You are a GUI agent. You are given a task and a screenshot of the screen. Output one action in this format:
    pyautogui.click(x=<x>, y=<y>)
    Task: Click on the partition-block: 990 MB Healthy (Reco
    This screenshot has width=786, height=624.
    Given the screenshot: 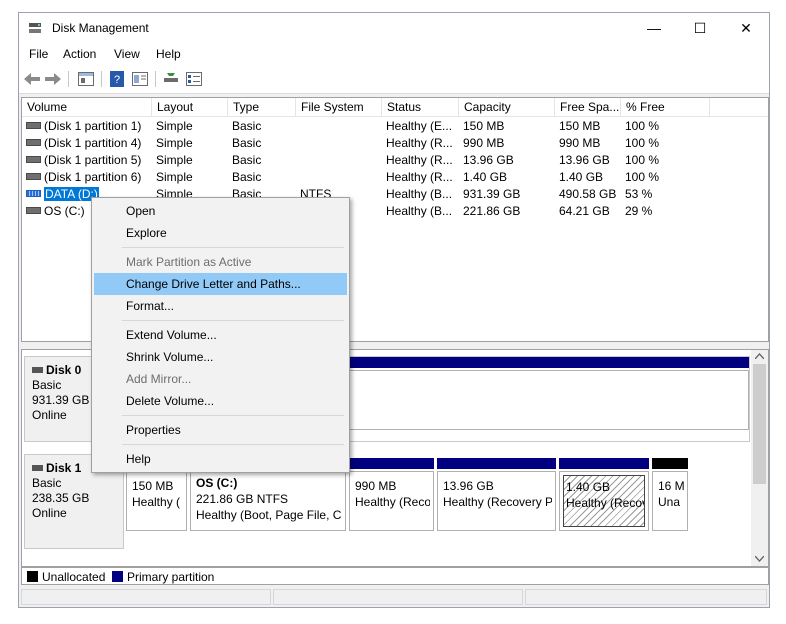 What is the action you would take?
    pyautogui.click(x=391, y=501)
    